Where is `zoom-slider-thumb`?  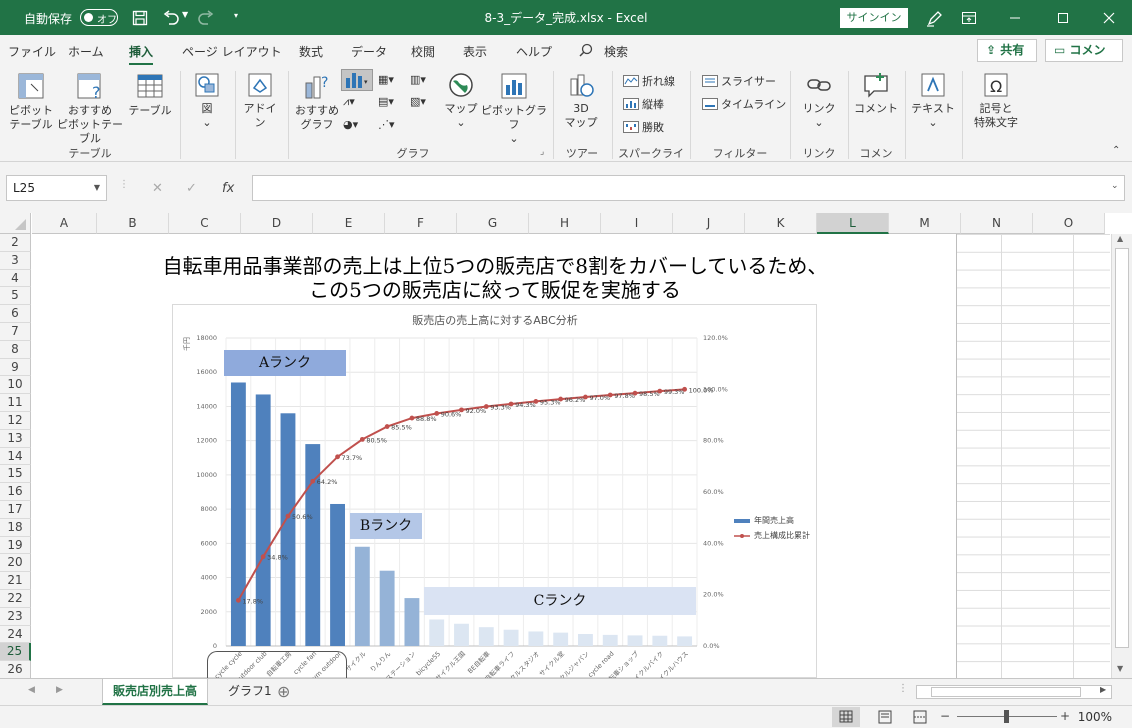
zoom-slider-thumb is located at coordinates (1006, 716).